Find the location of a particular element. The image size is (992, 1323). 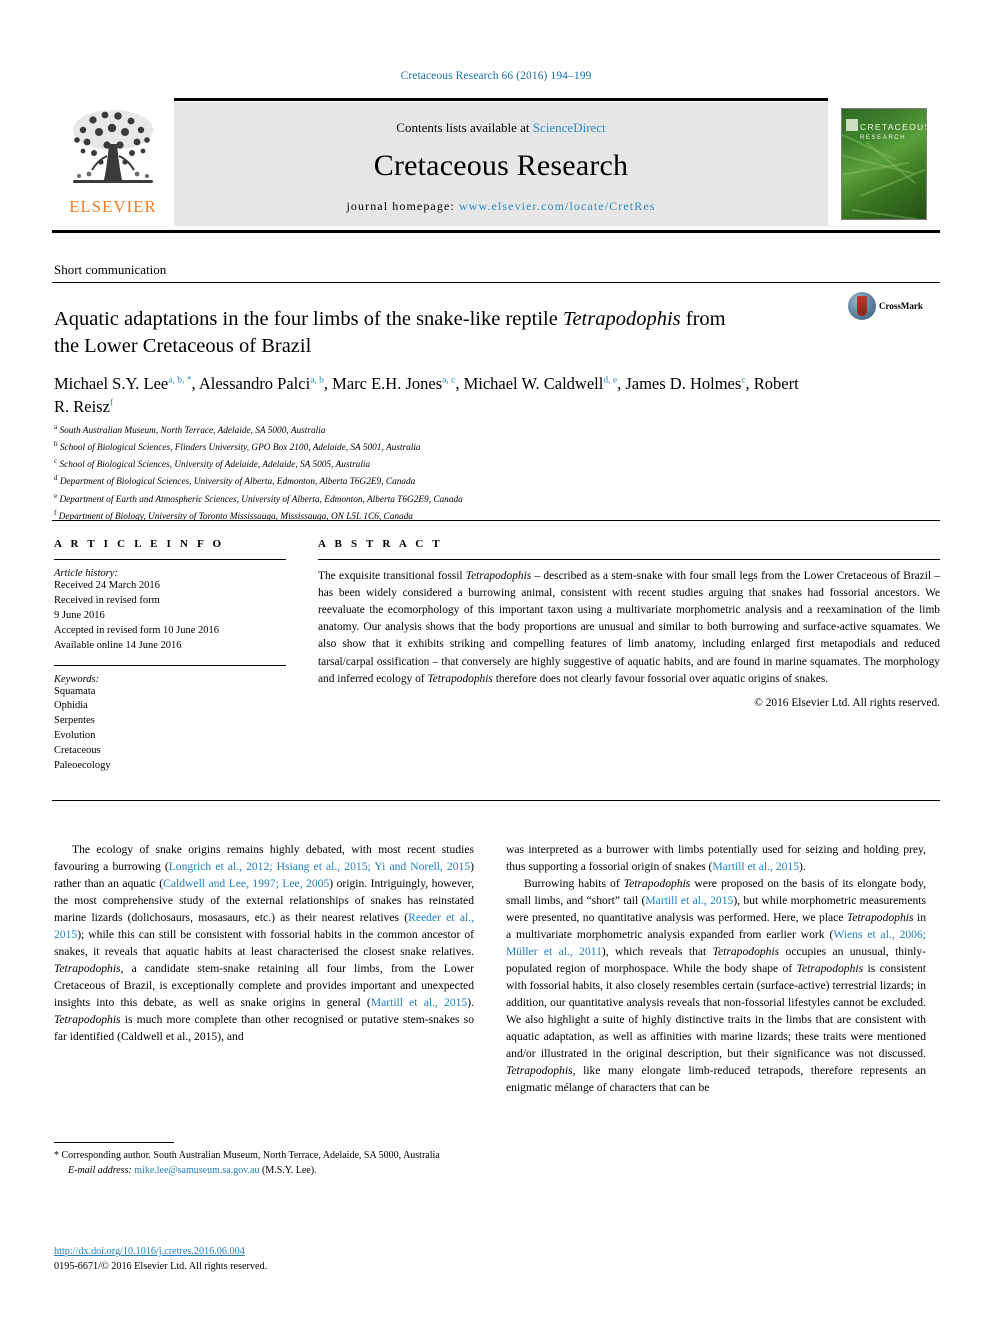

affiliation-marker: b is located at coordinates (56, 444).